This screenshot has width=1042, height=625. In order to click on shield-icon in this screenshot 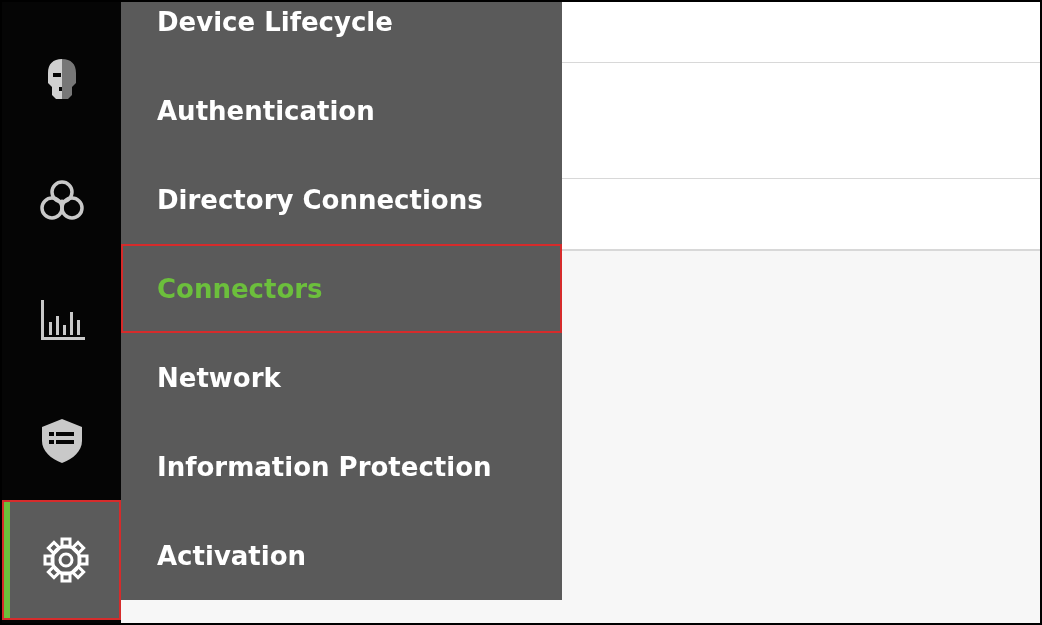, I will do `click(61, 440)`.